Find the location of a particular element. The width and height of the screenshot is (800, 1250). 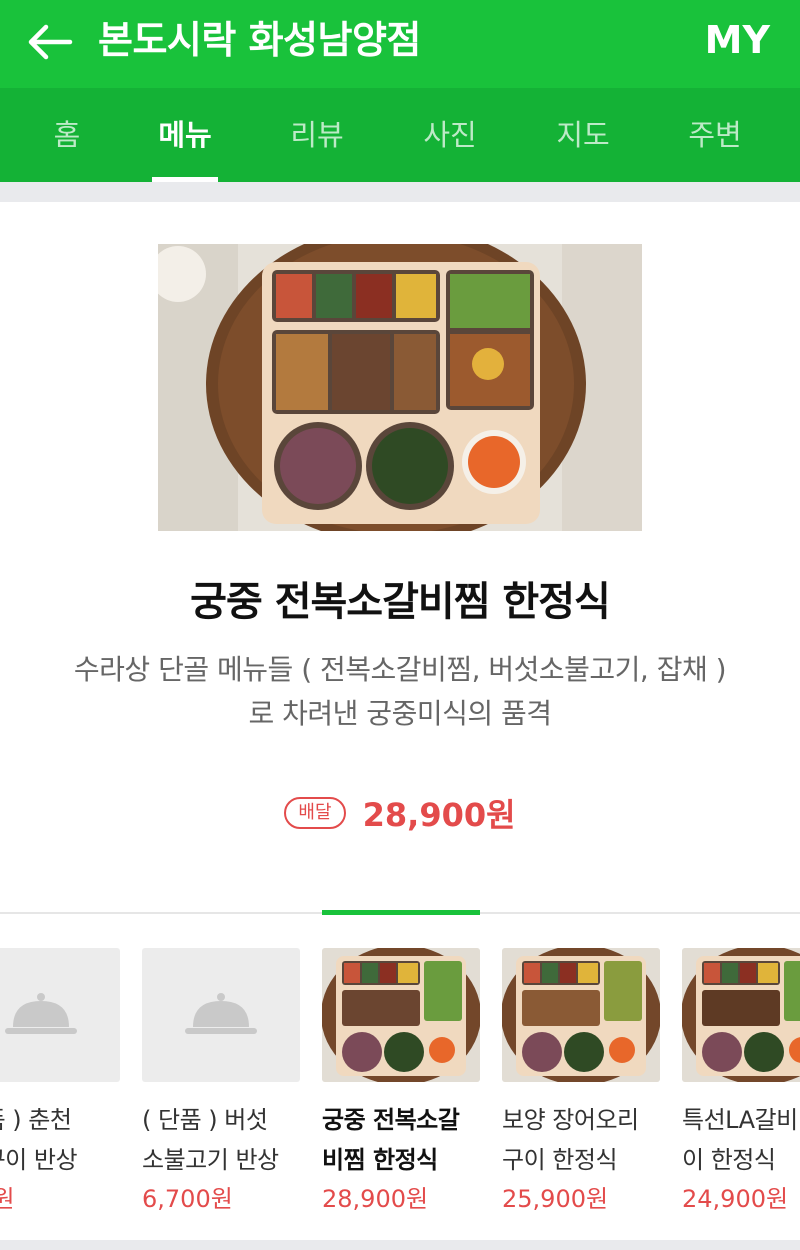

menu-card-name: 특선LA갈비 이 한정식 is located at coordinates (740, 1140).